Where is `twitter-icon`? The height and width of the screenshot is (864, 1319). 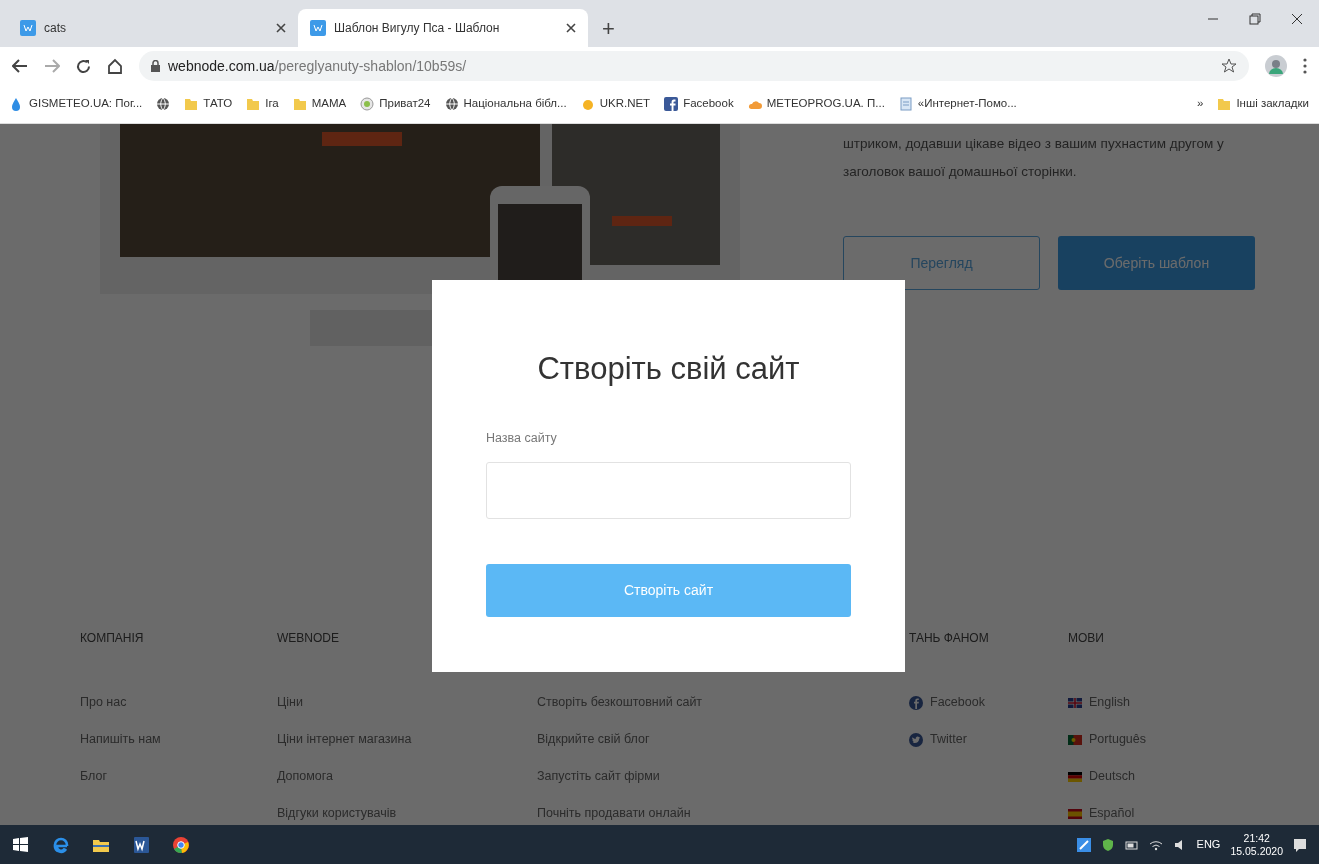
twitter-icon is located at coordinates (916, 739).